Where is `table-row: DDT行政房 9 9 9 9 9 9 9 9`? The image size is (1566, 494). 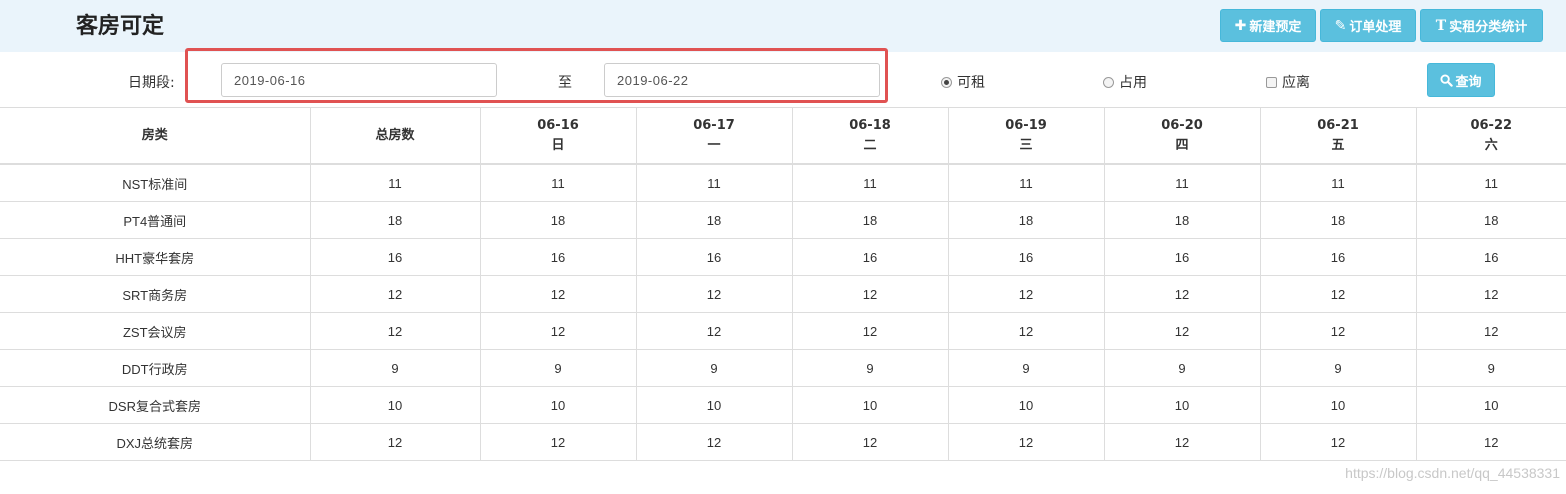 table-row: DDT行政房 9 9 9 9 9 9 9 9 is located at coordinates (783, 368).